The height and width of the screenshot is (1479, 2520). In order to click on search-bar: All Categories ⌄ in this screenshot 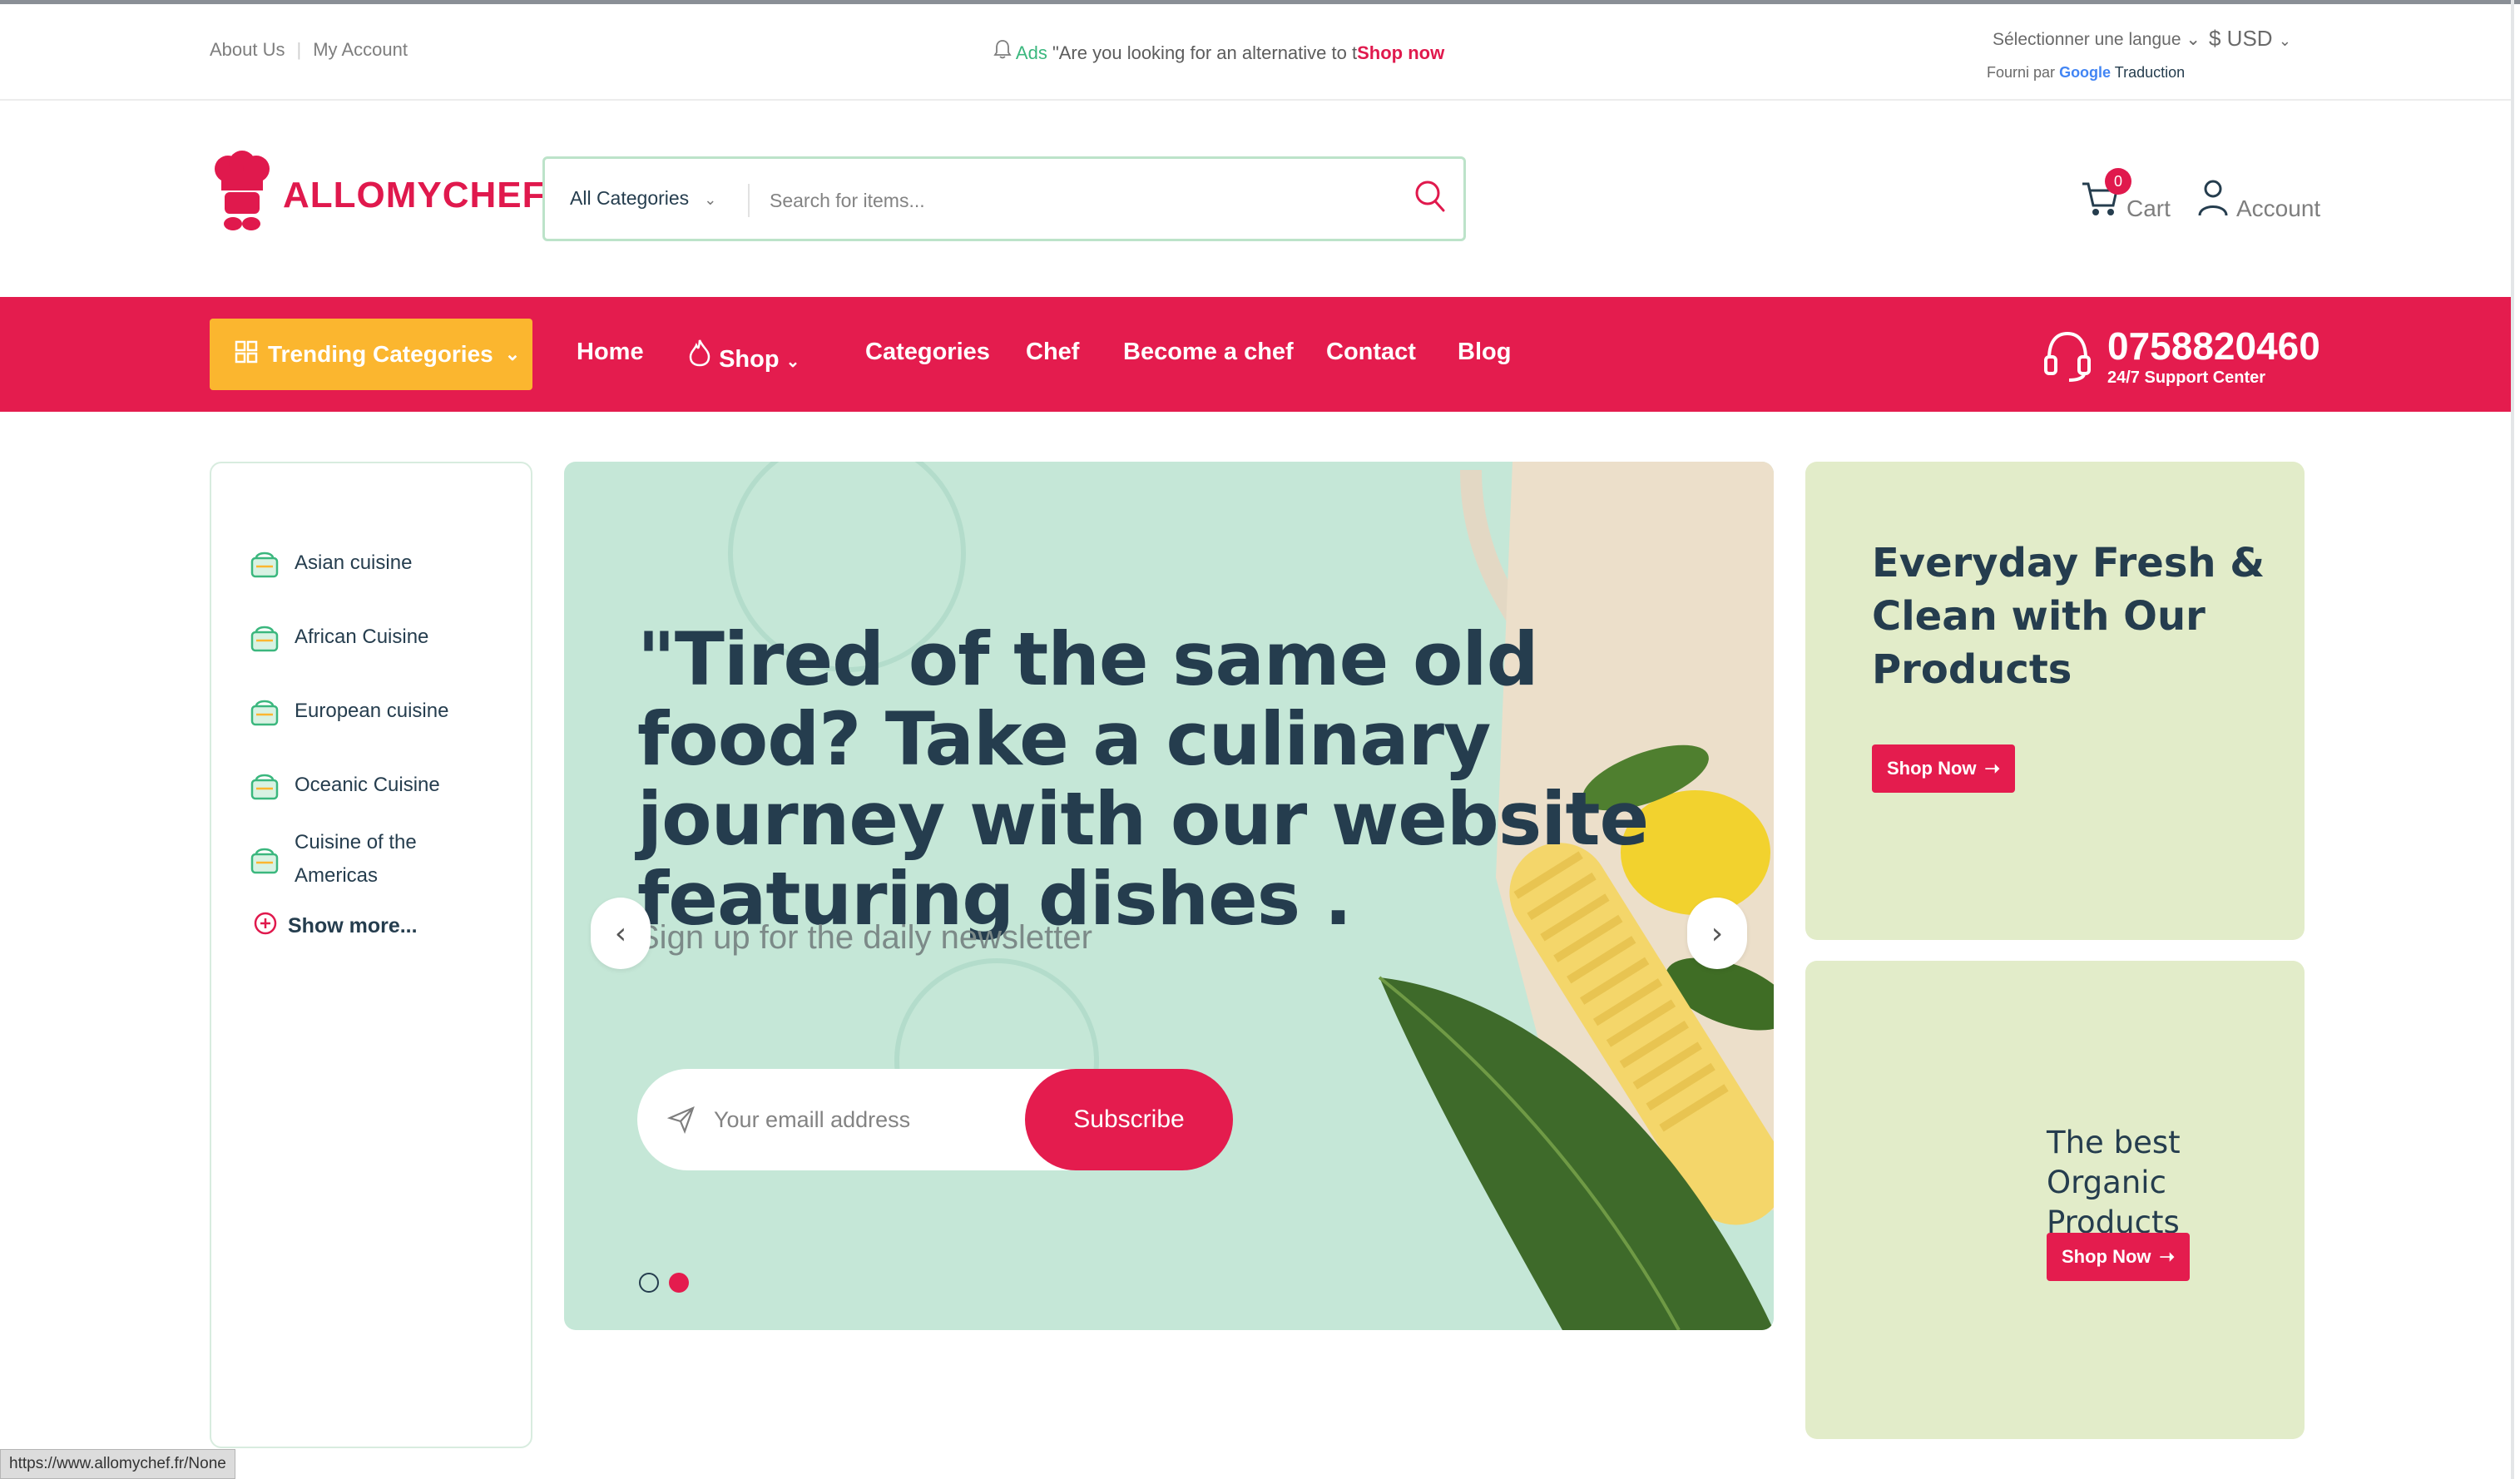, I will do `click(1004, 198)`.